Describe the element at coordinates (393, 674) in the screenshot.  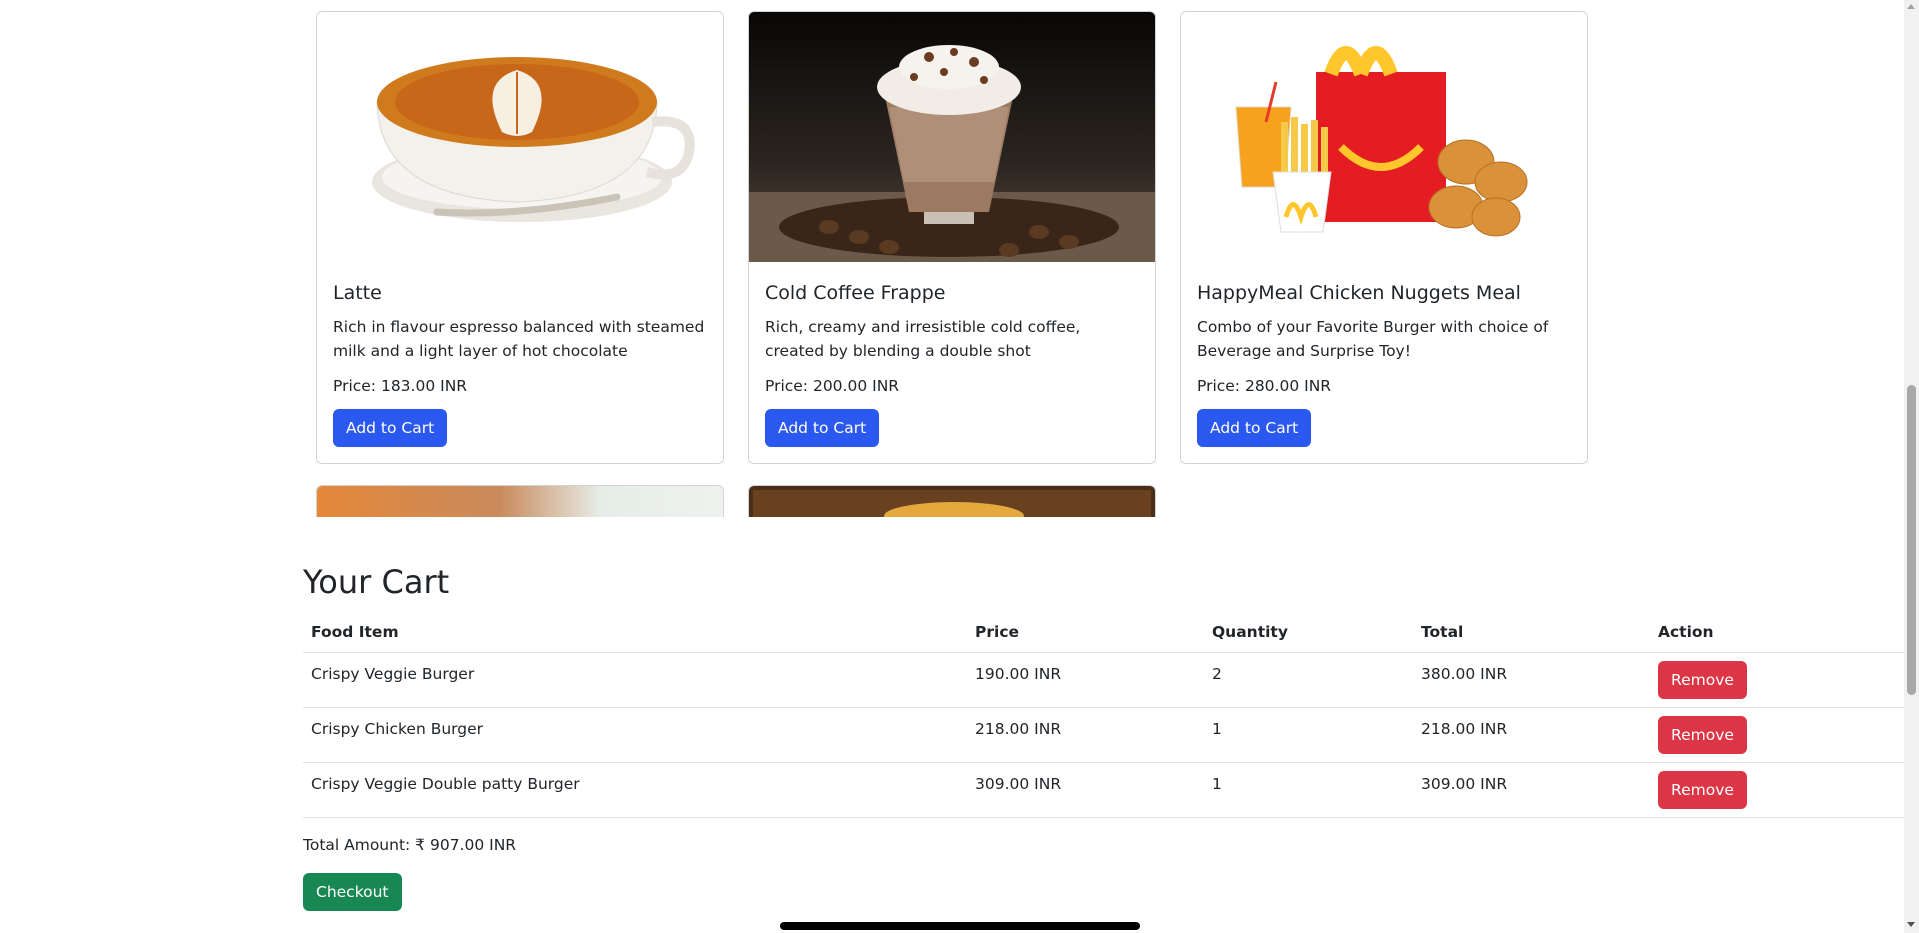
I see `cart-item-name: Crispy Veggie Burger` at that location.